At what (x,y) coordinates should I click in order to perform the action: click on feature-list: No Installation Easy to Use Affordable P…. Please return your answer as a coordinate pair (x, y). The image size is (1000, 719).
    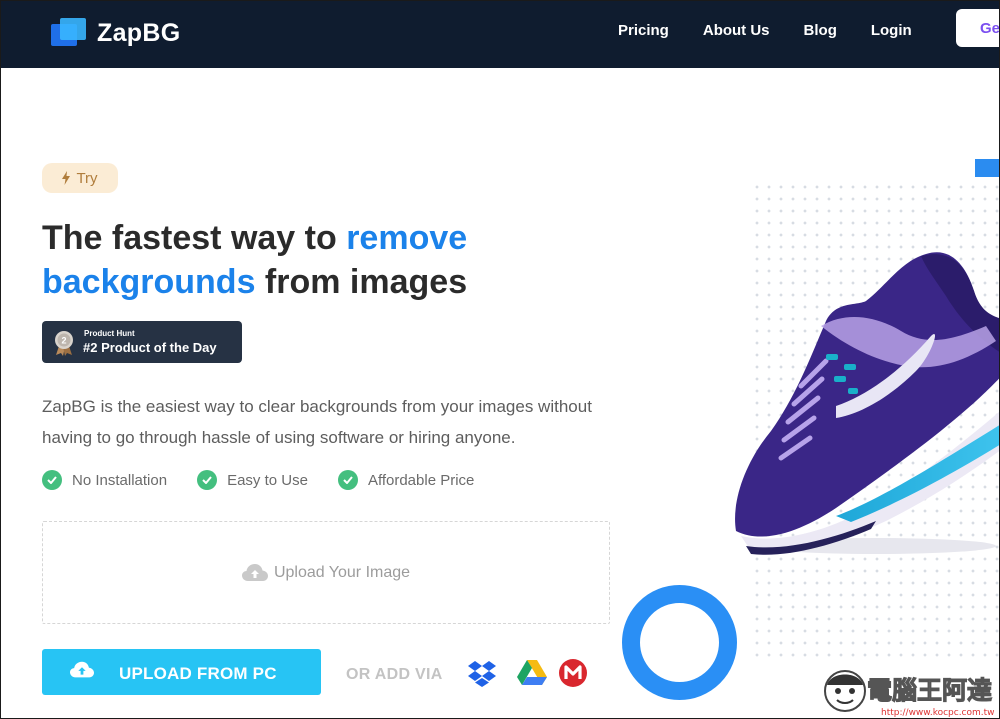
    Looking at the image, I should click on (273, 480).